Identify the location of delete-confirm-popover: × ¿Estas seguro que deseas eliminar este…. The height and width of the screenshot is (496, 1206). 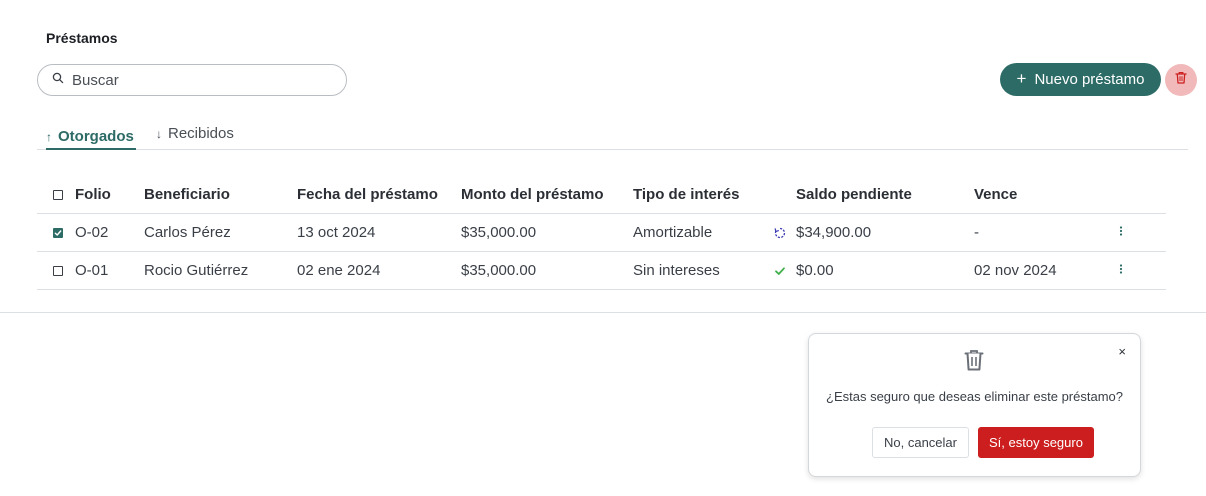
(974, 405).